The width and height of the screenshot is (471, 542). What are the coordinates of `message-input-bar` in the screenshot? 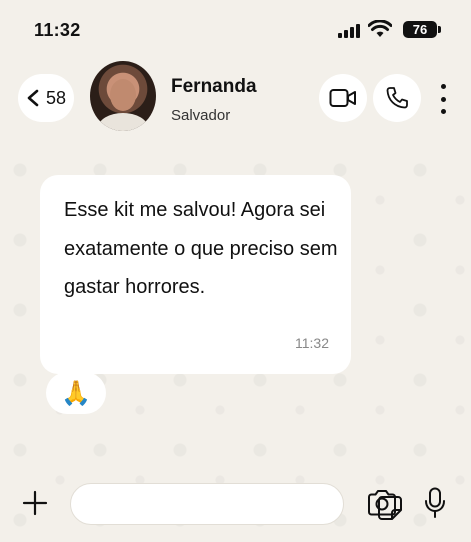 It's located at (235, 510).